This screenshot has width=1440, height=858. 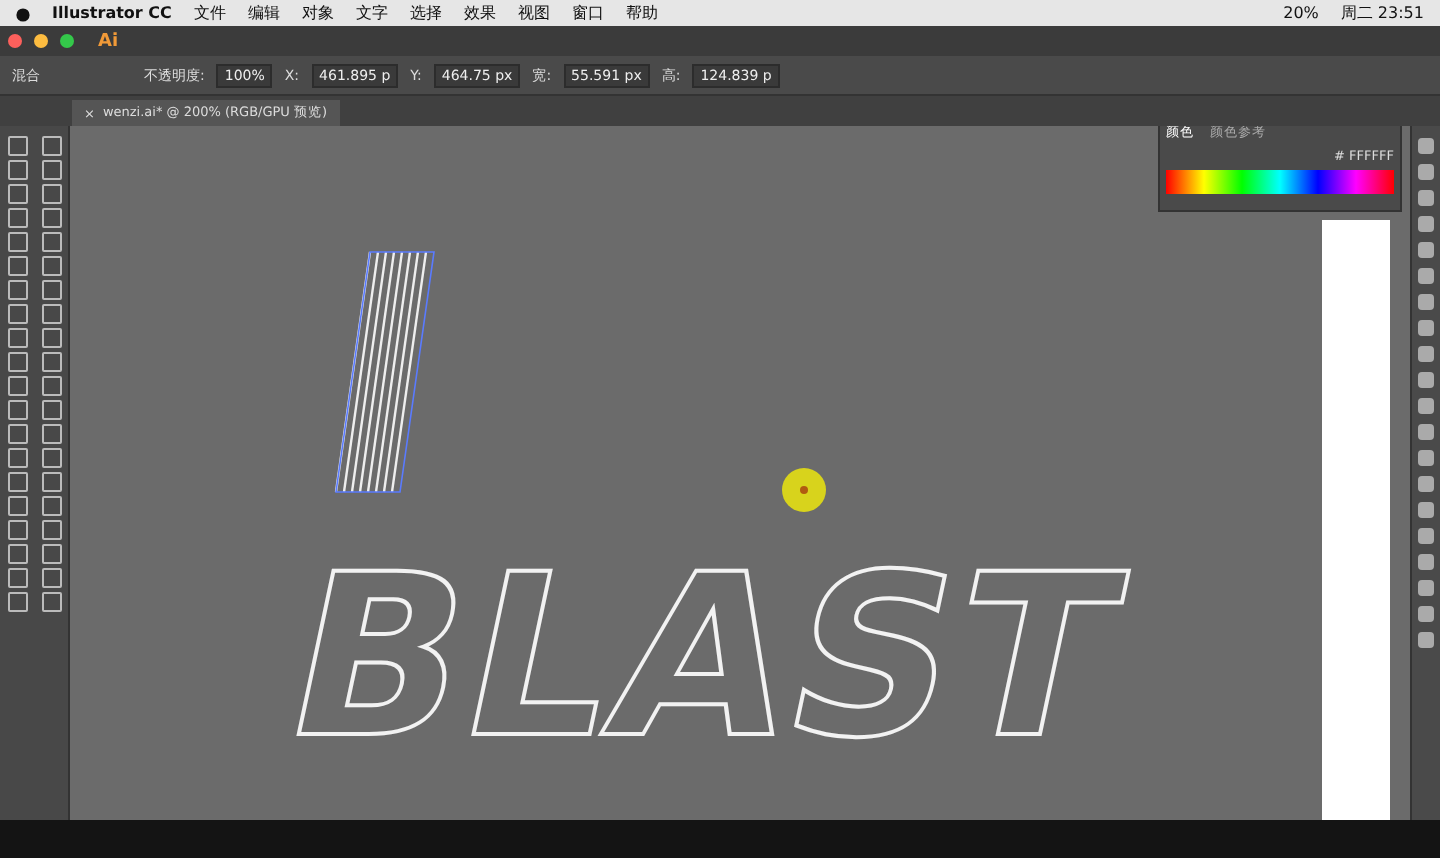 I want to click on status-text: 20%, so click(x=1301, y=13).